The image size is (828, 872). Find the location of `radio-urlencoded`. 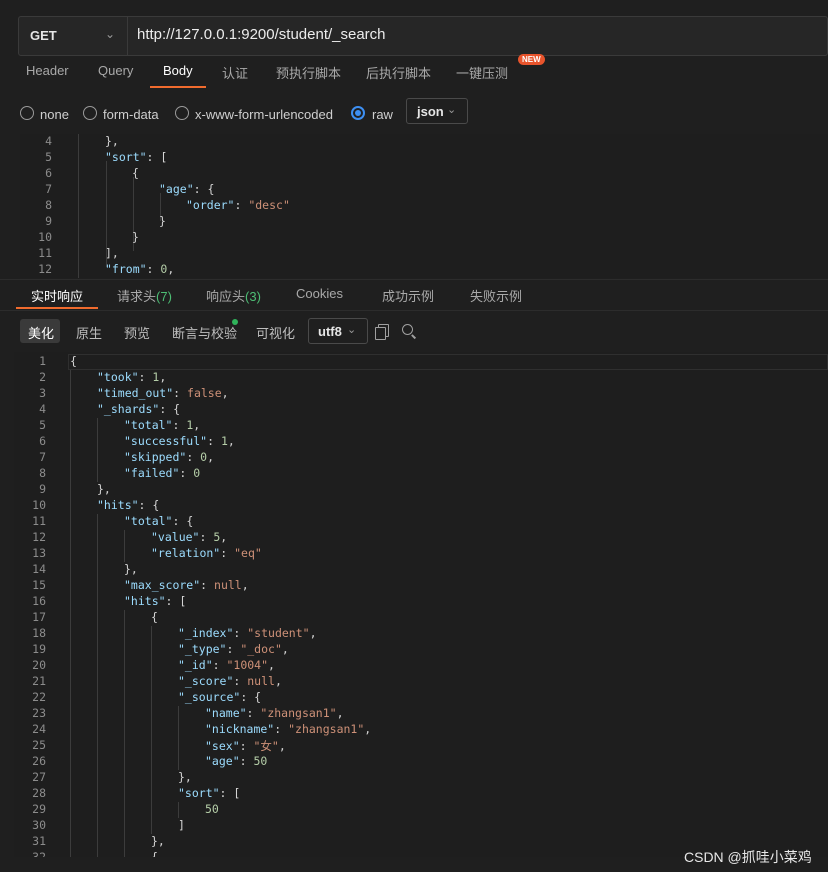

radio-urlencoded is located at coordinates (182, 113).